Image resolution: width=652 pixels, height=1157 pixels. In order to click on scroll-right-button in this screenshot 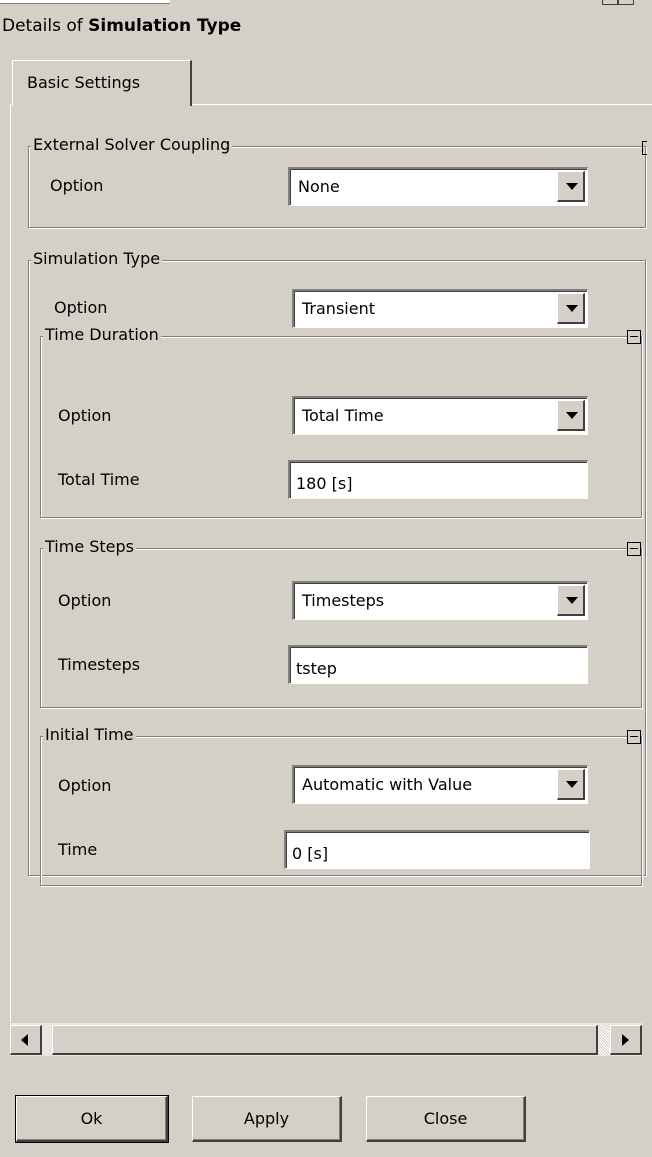, I will do `click(626, 1040)`.